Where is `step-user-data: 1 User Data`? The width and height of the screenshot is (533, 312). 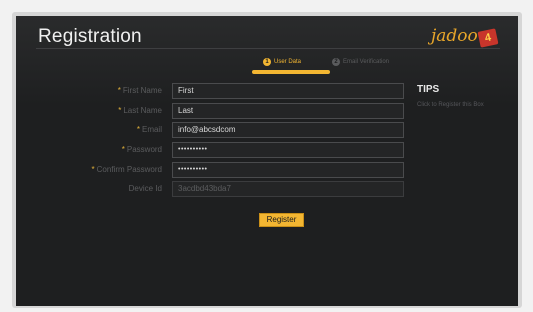 step-user-data: 1 User Data is located at coordinates (282, 62).